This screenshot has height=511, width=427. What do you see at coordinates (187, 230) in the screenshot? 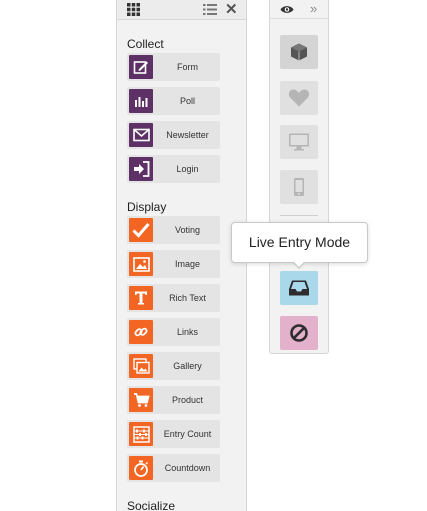
I see `palette-item-label: Voting` at bounding box center [187, 230].